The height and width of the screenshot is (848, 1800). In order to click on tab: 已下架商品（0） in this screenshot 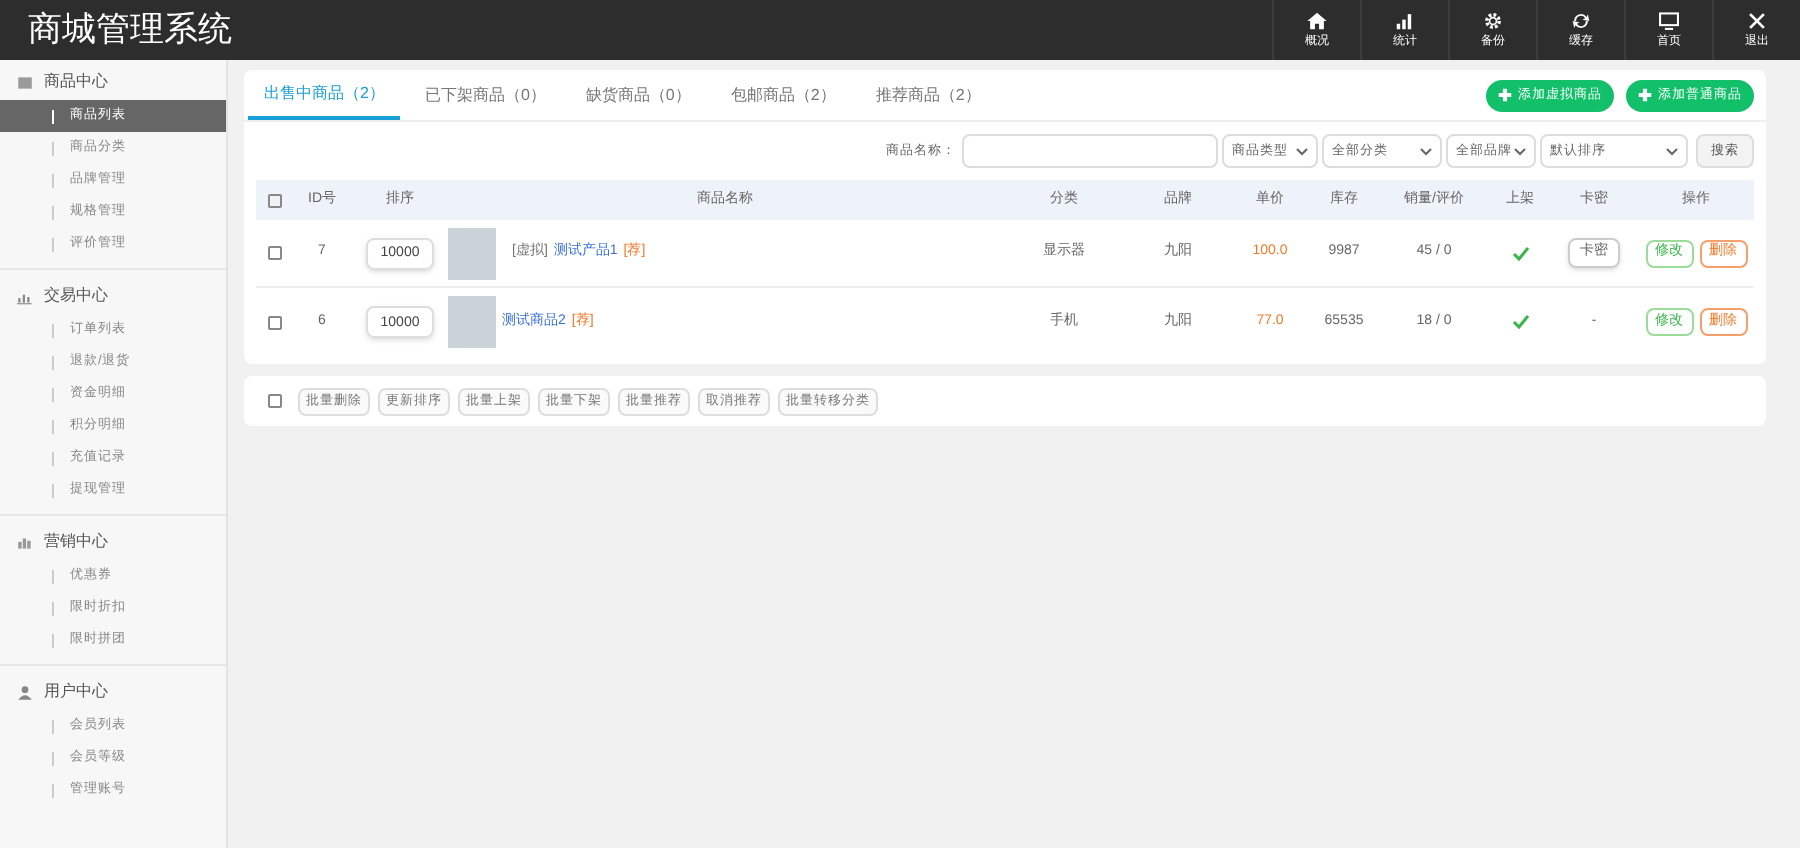, I will do `click(485, 95)`.